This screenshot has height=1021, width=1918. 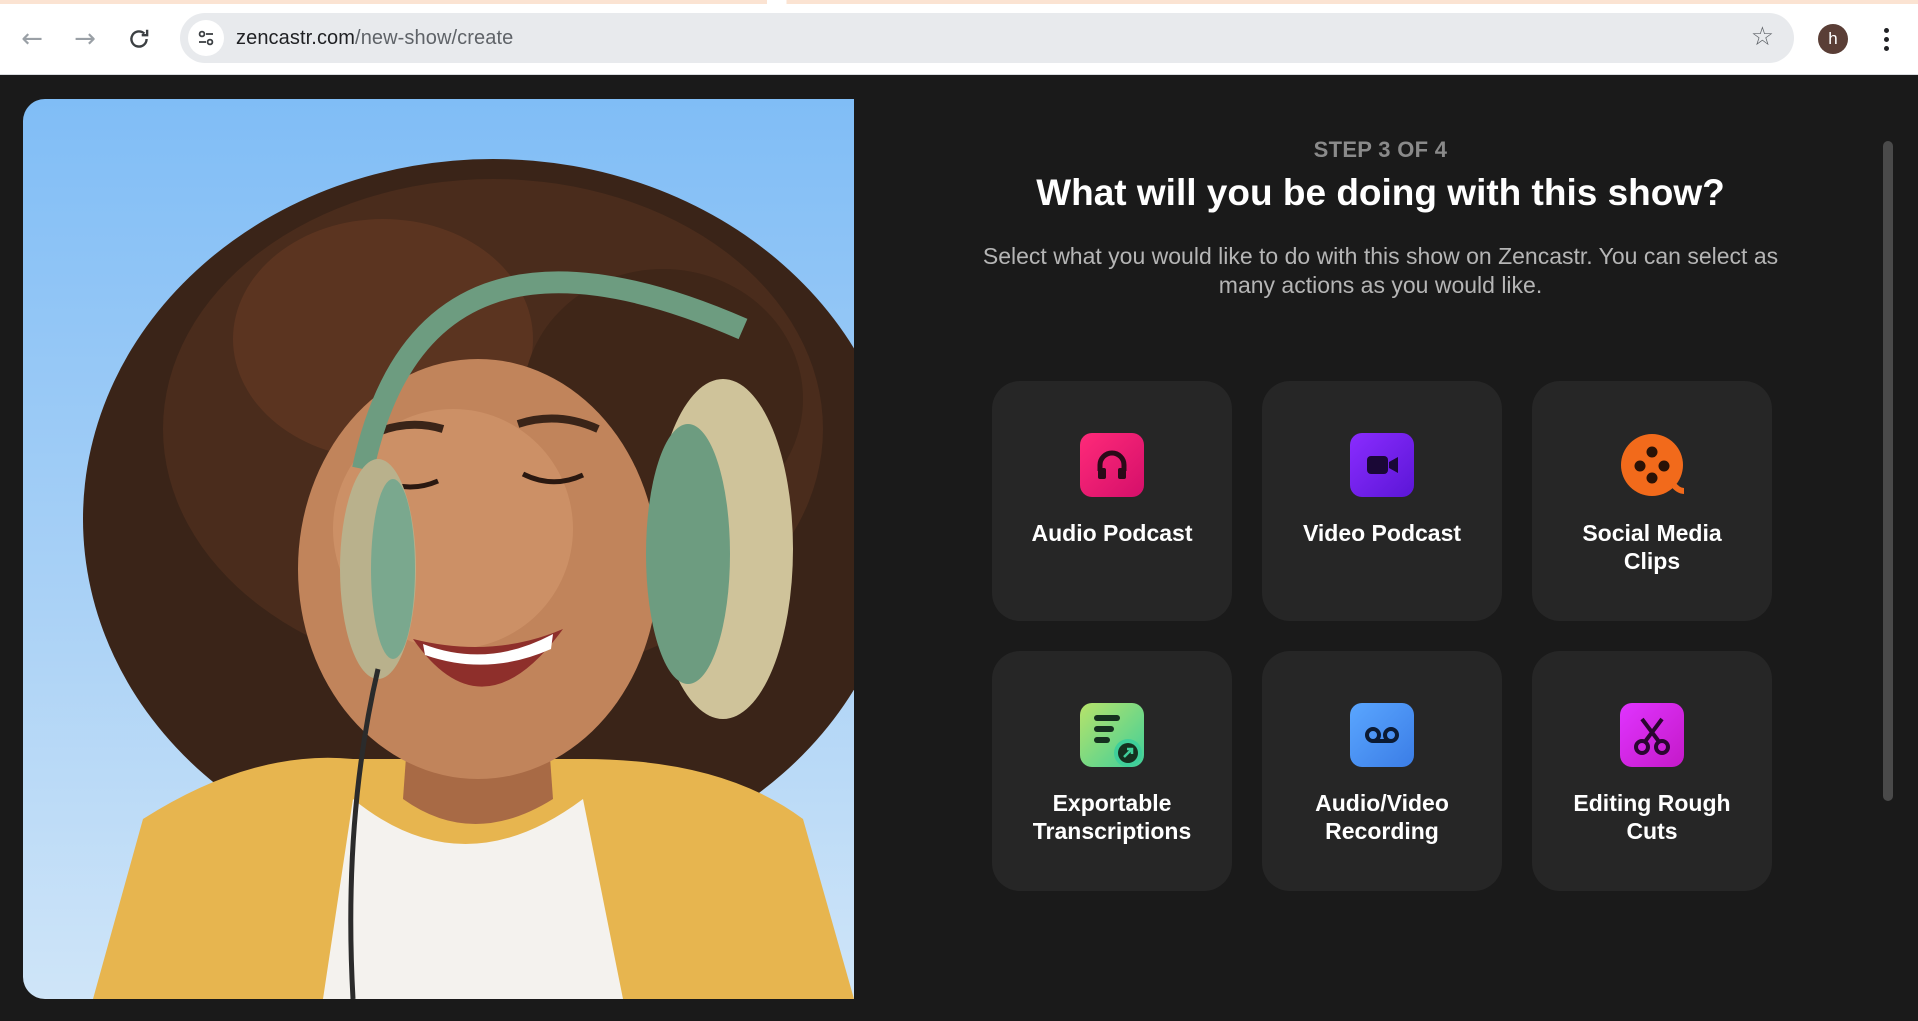 What do you see at coordinates (959, 2) in the screenshot?
I see `tab-strip-accent` at bounding box center [959, 2].